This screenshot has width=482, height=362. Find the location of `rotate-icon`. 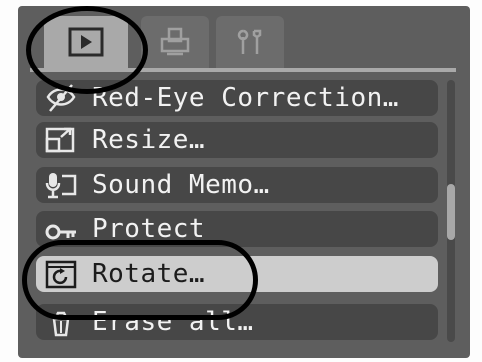

rotate-icon is located at coordinates (61, 274).